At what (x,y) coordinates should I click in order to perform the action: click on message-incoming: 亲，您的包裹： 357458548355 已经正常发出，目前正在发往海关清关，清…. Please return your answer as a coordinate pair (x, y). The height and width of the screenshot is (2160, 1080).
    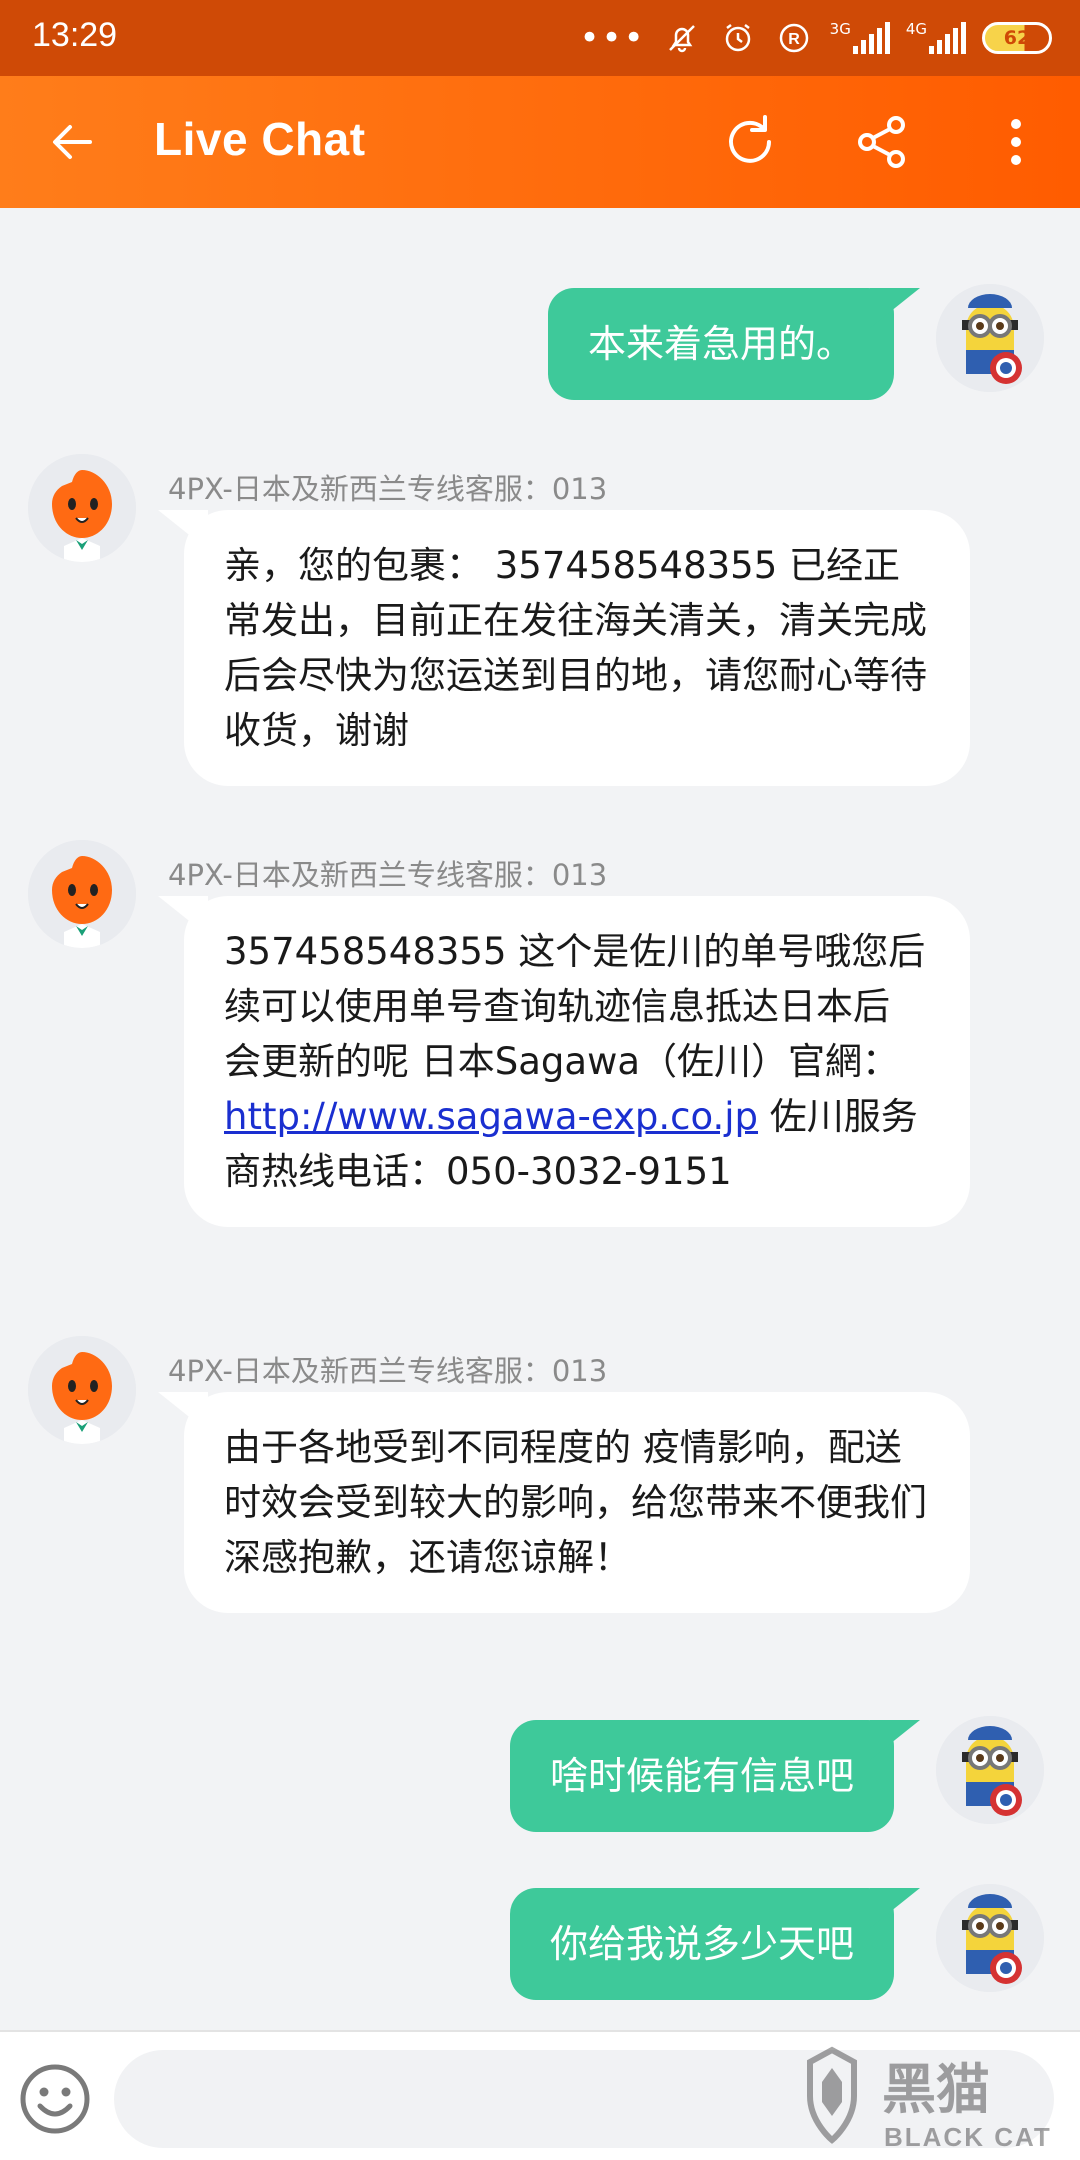
    Looking at the image, I should click on (564, 648).